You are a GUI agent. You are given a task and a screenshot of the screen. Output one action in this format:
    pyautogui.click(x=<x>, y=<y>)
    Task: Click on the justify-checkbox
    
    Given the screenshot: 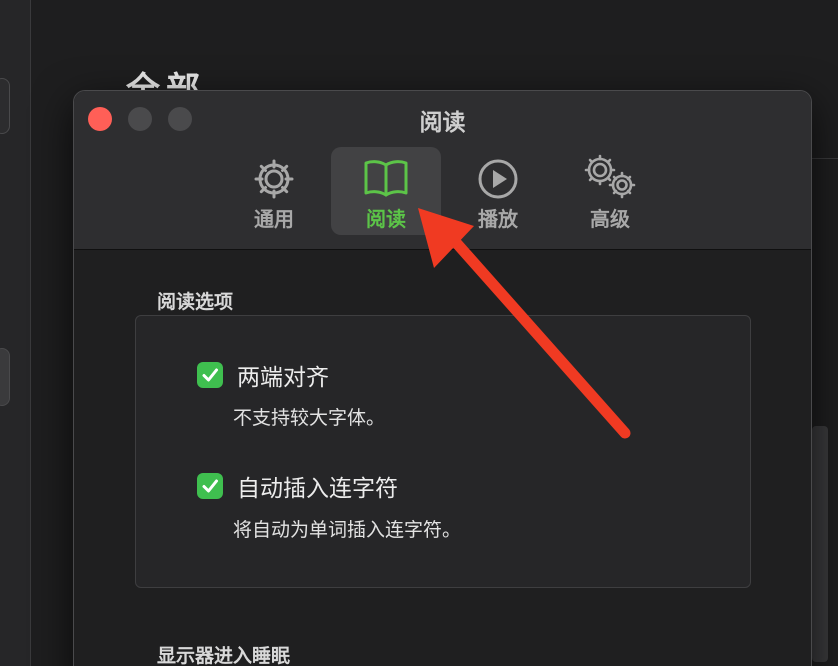 What is the action you would take?
    pyautogui.click(x=210, y=375)
    